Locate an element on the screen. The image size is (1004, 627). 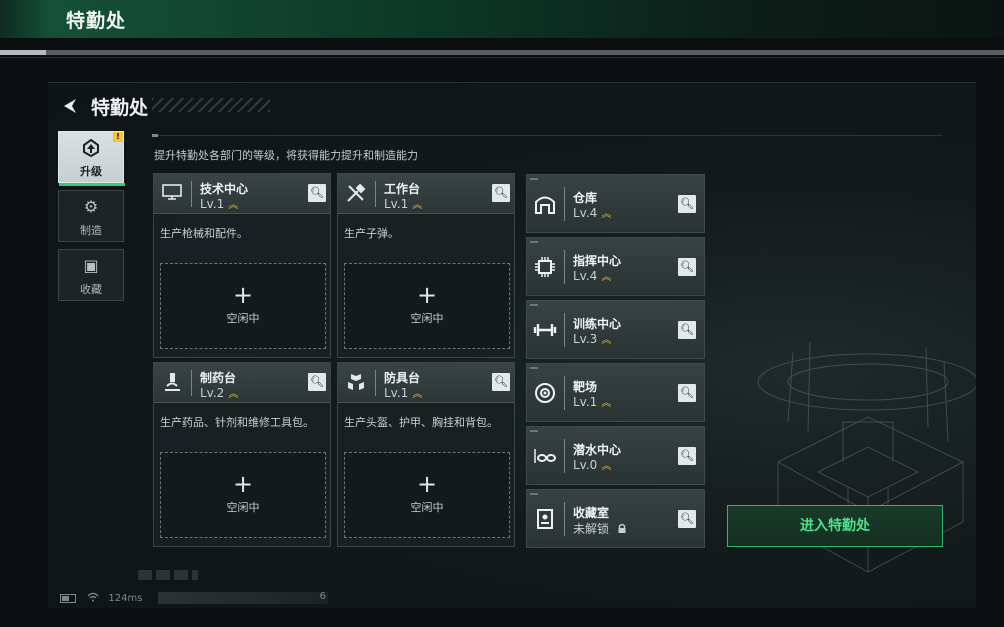
back-button is located at coordinates (70, 106).